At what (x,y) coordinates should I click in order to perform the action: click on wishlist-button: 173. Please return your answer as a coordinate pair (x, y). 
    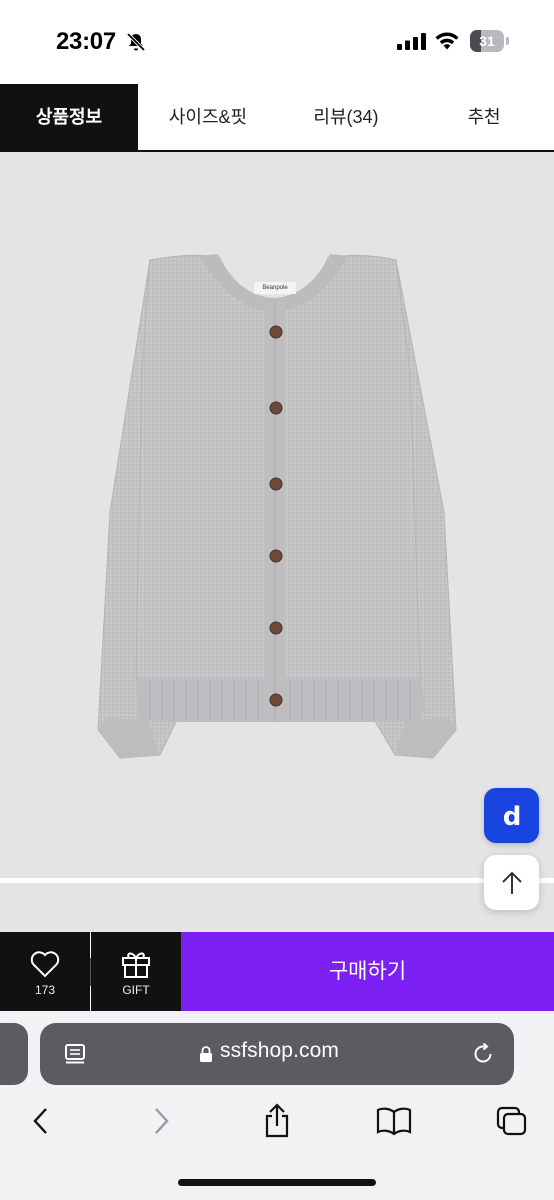
    Looking at the image, I should click on (45, 971).